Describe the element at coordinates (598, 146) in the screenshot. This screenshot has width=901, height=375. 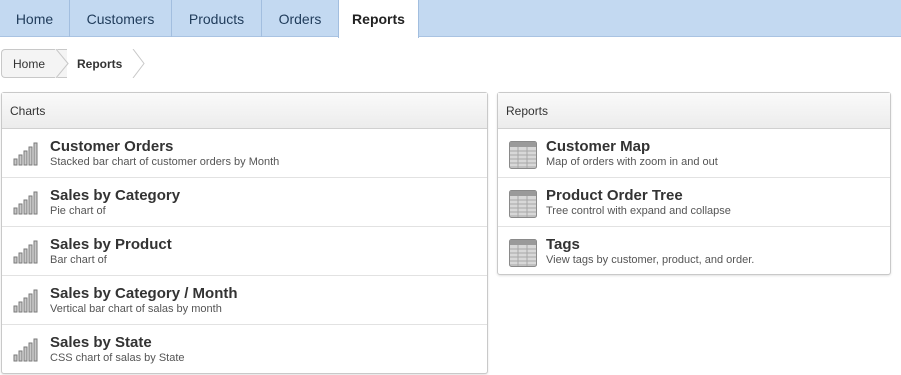
I see `report-item-title: Customer Map` at that location.